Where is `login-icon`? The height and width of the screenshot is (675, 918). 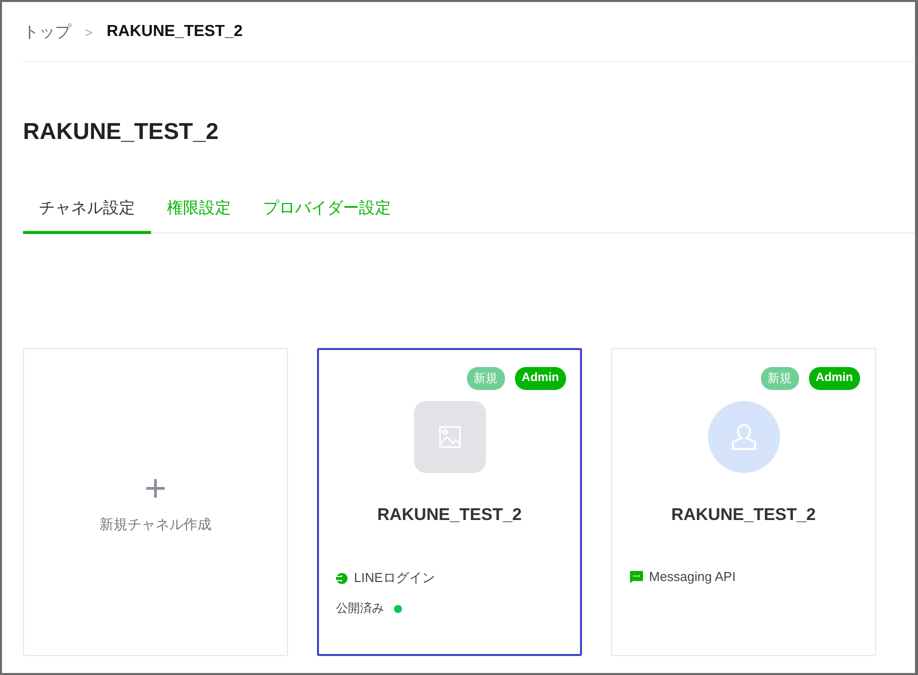 login-icon is located at coordinates (342, 578).